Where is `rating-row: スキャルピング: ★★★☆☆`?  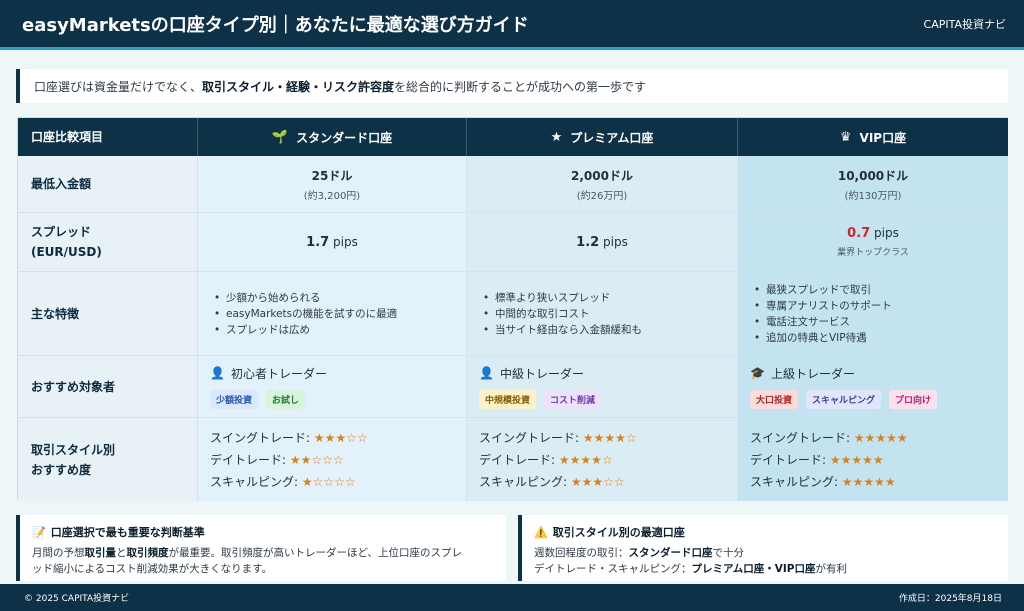 rating-row: スキャルピング: ★★★☆☆ is located at coordinates (608, 482).